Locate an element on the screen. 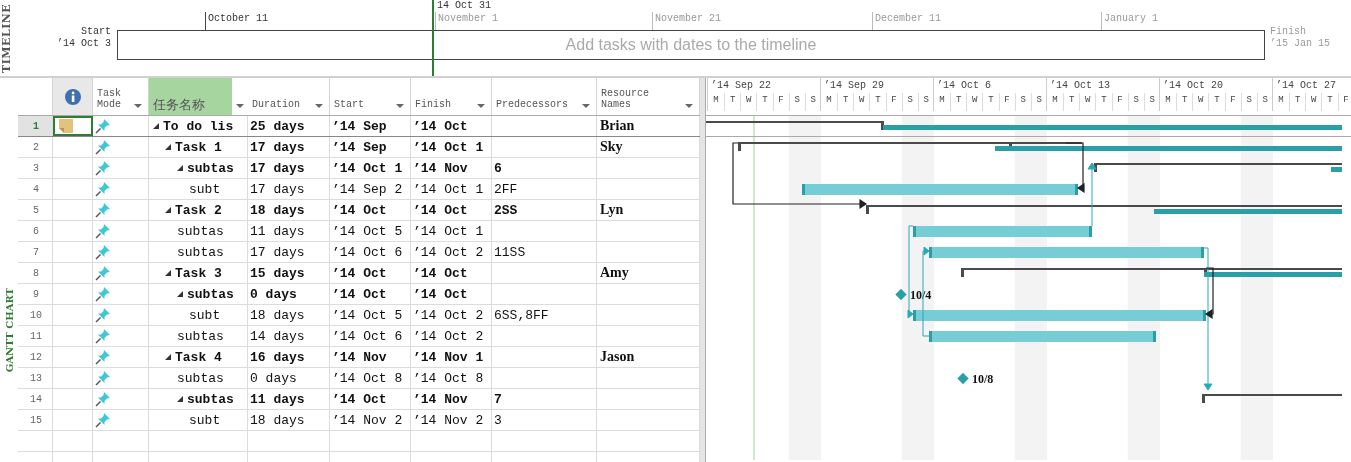 The image size is (1351, 462). row-number: 1 is located at coordinates (35, 126).